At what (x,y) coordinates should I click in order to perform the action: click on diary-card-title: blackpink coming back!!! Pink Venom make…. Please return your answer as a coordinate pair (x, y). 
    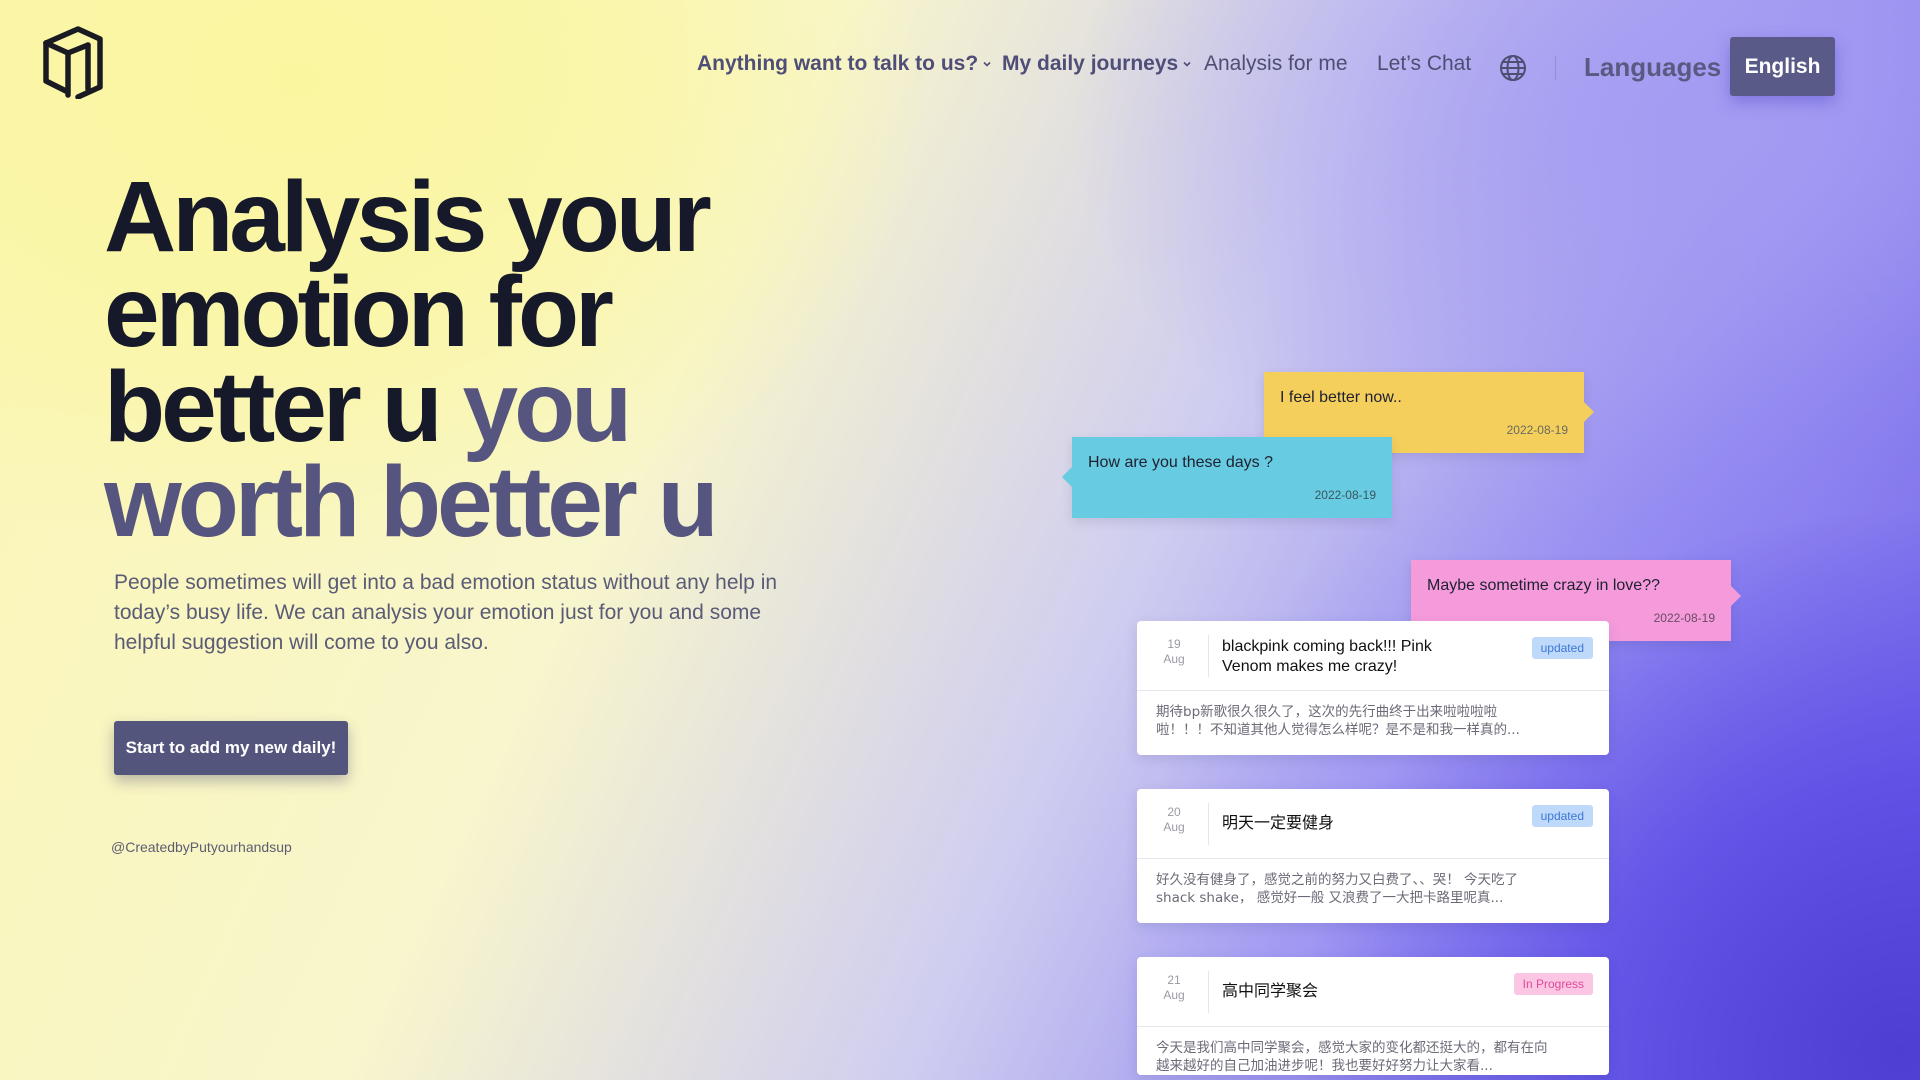
    Looking at the image, I should click on (1327, 656).